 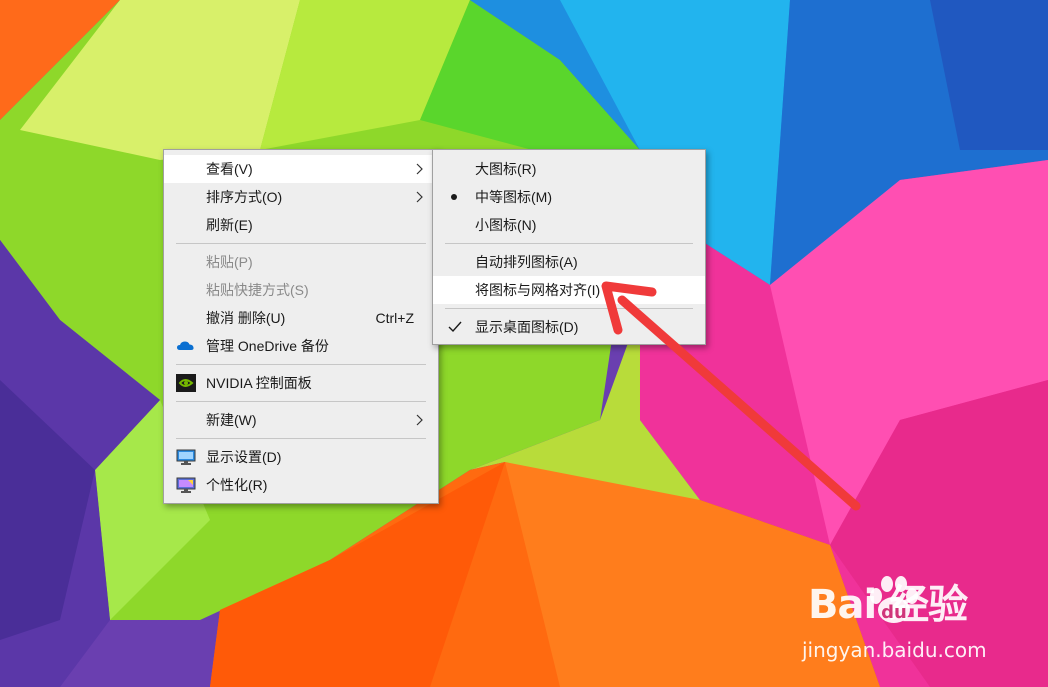 What do you see at coordinates (569, 169) in the screenshot?
I see `submenu-item-large-icons: 大图标(R)` at bounding box center [569, 169].